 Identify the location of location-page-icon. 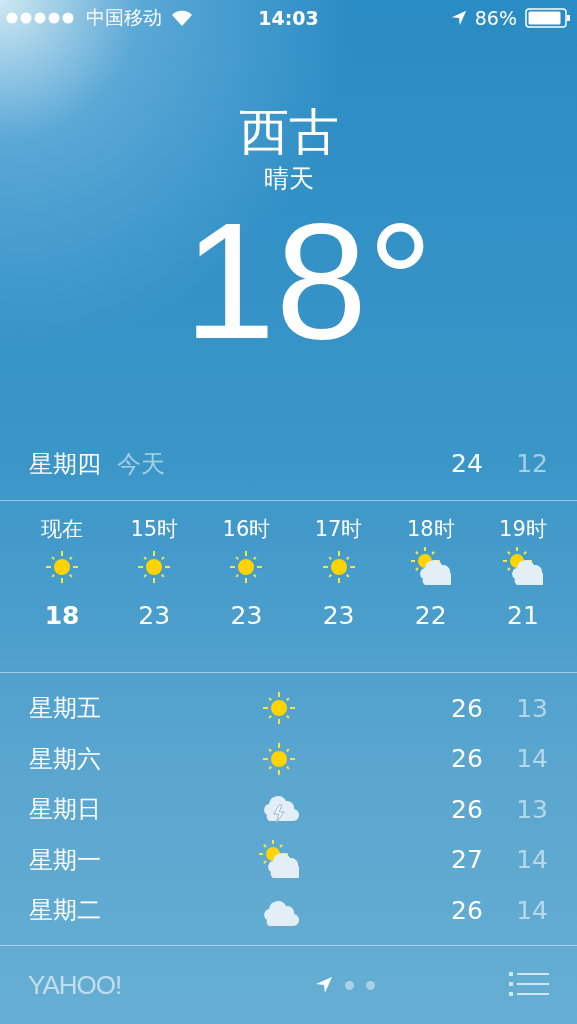
(324, 985).